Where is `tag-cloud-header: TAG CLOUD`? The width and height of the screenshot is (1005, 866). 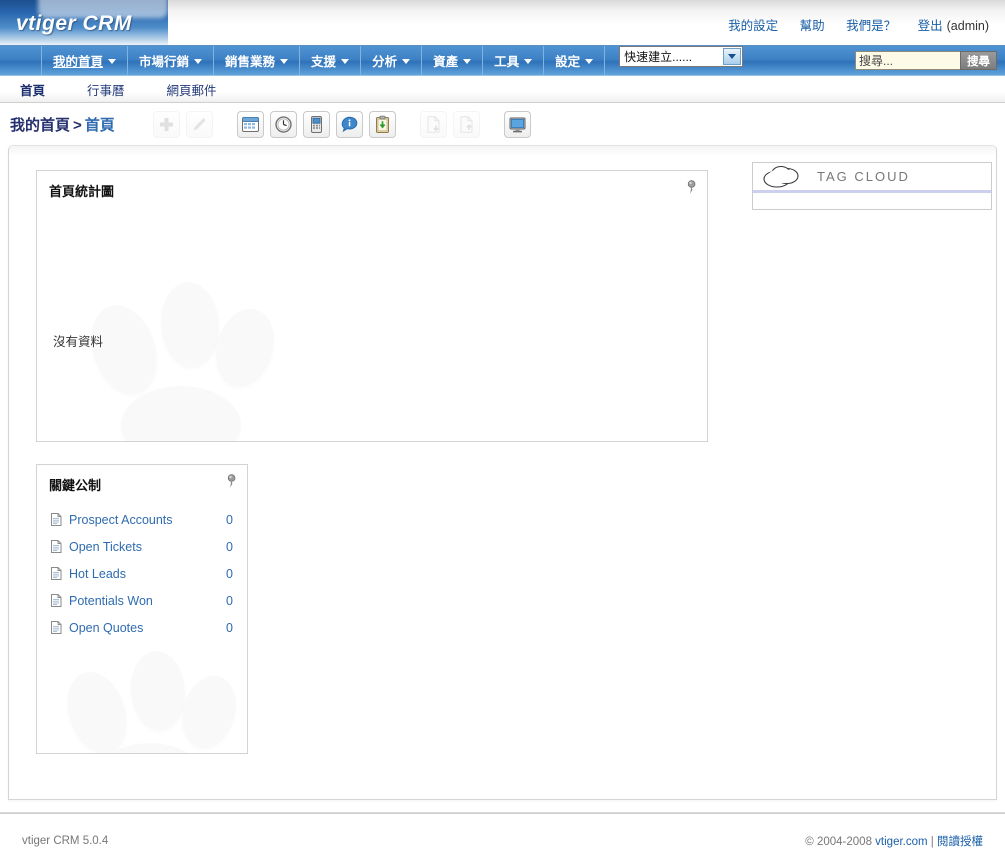 tag-cloud-header: TAG CLOUD is located at coordinates (872, 178).